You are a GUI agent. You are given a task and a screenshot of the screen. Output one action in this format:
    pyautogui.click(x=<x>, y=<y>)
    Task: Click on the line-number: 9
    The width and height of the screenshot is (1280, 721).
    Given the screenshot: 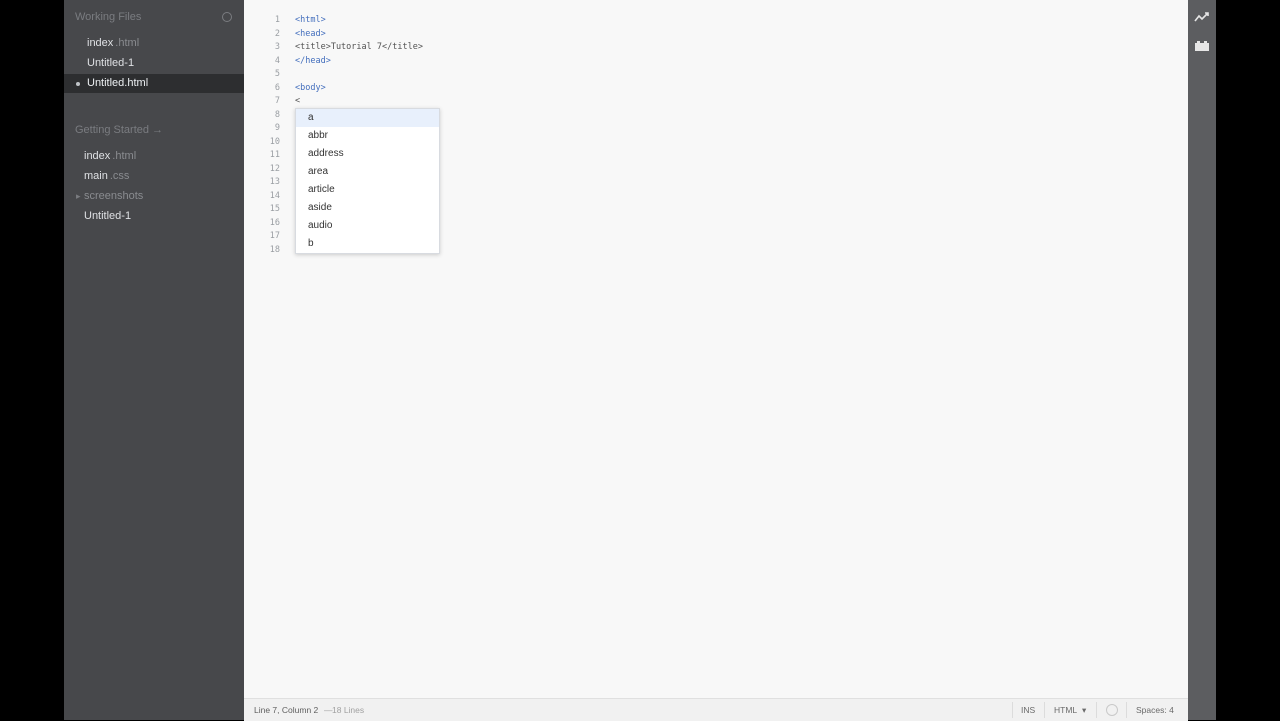 What is the action you would take?
    pyautogui.click(x=277, y=128)
    